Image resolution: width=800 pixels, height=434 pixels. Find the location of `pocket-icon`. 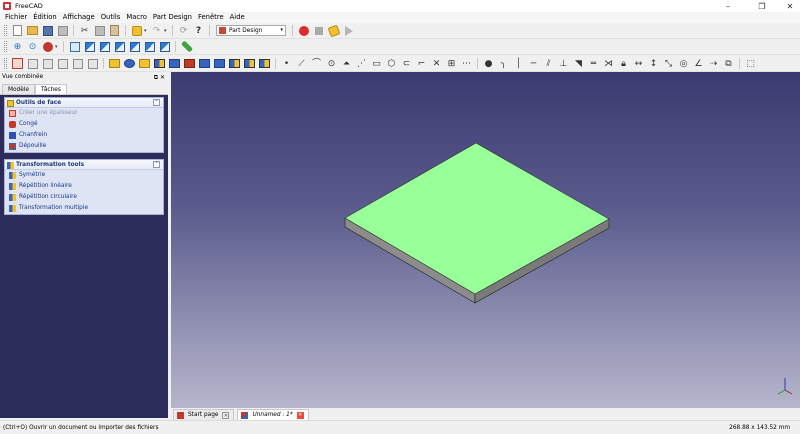

pocket-icon is located at coordinates (175, 64).